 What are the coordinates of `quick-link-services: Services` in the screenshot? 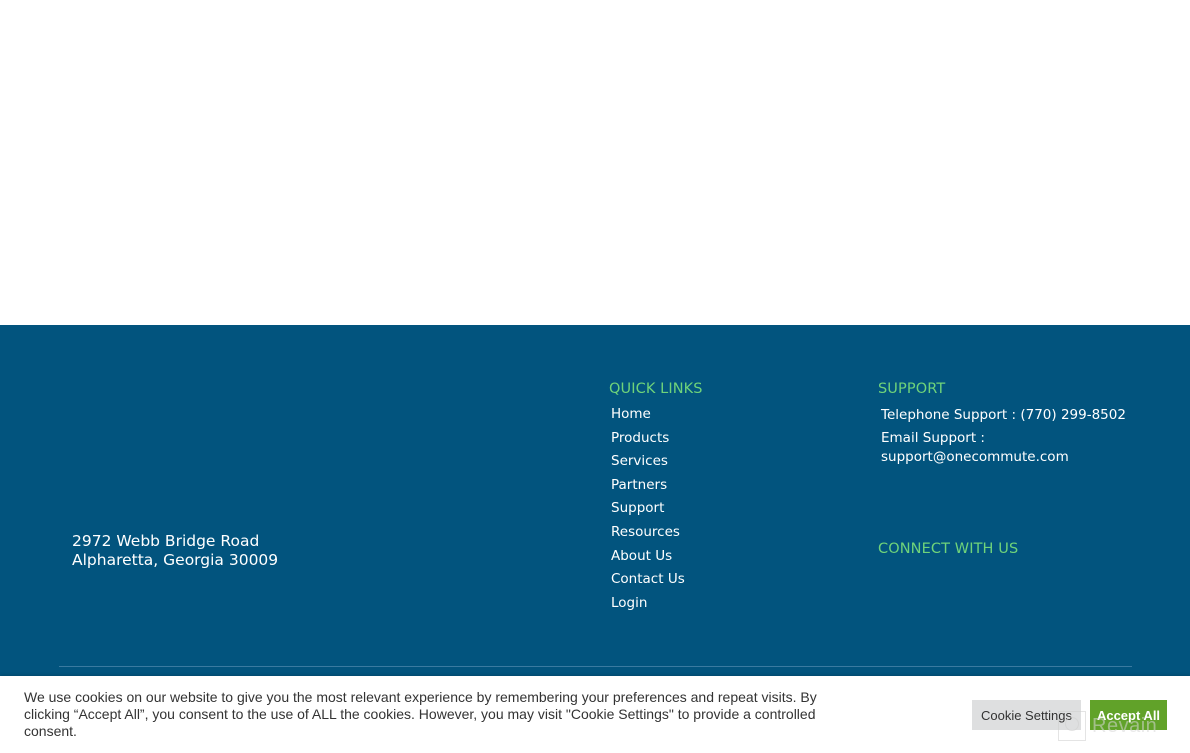 It's located at (657, 462).